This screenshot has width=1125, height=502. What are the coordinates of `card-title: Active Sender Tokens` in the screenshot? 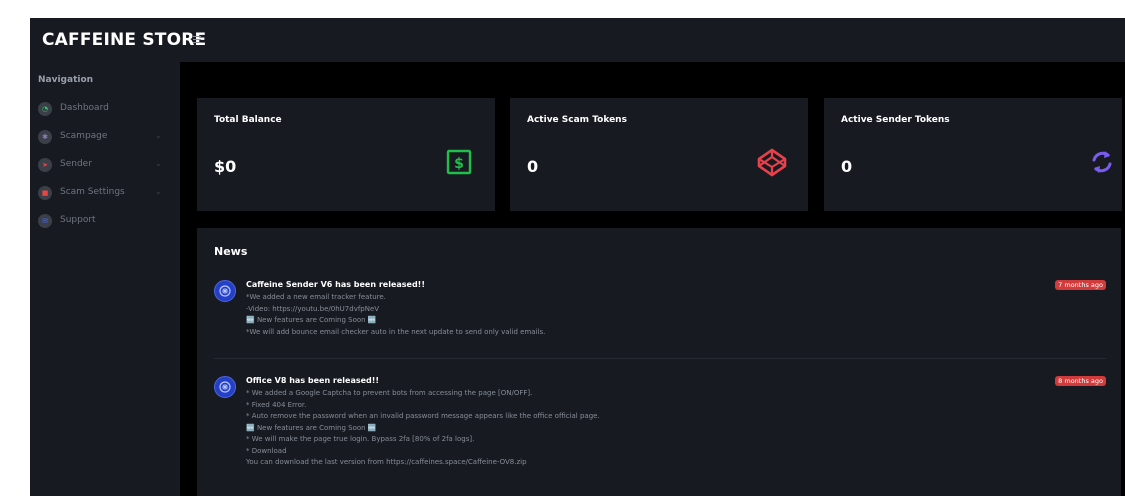 It's located at (895, 120).